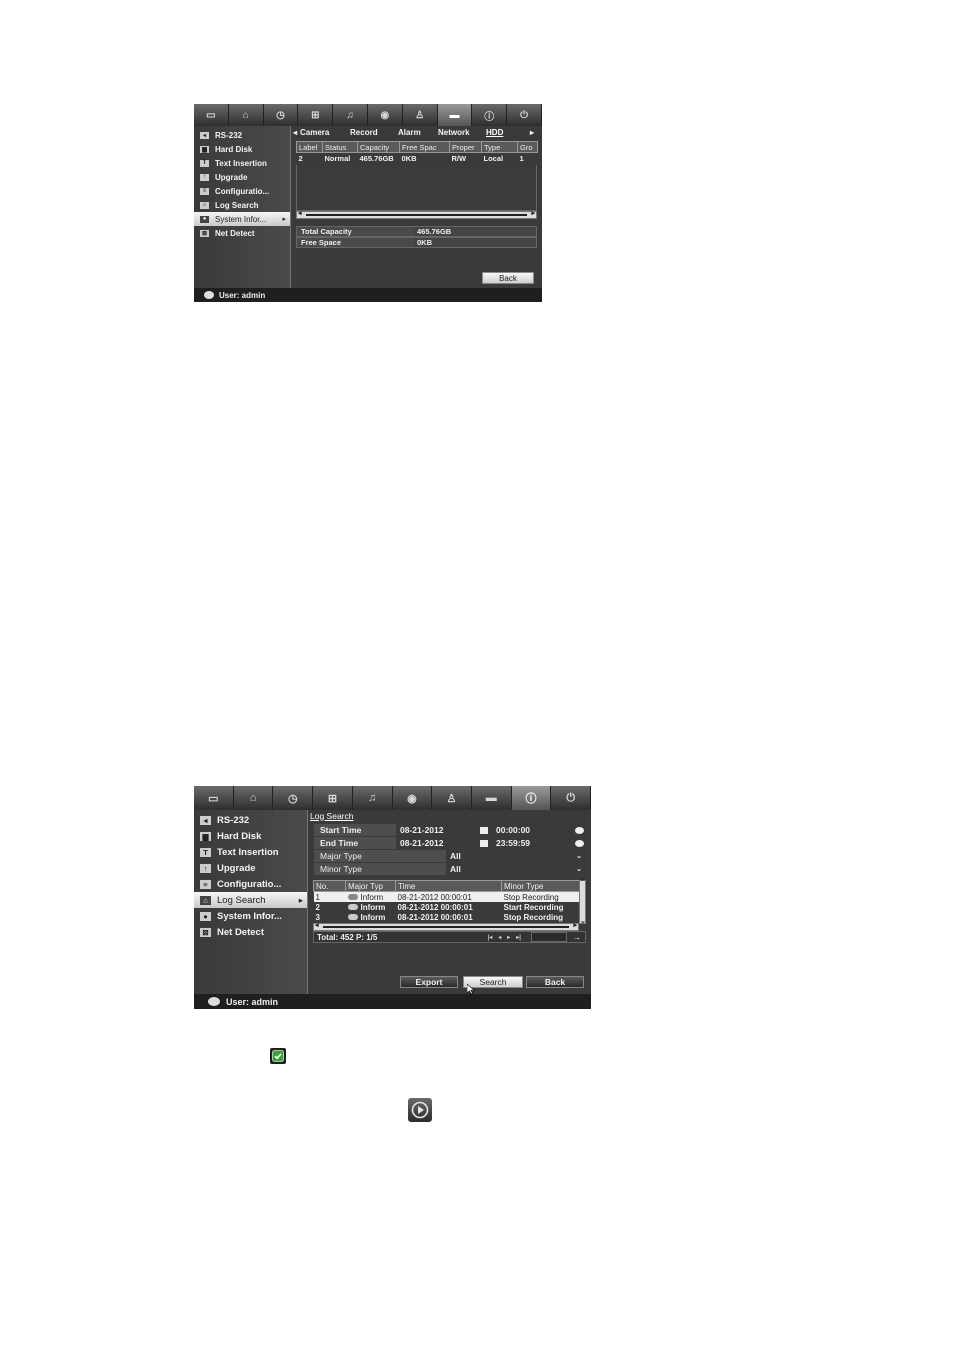  What do you see at coordinates (370, 886) in the screenshot?
I see `column-header: Major Typ` at bounding box center [370, 886].